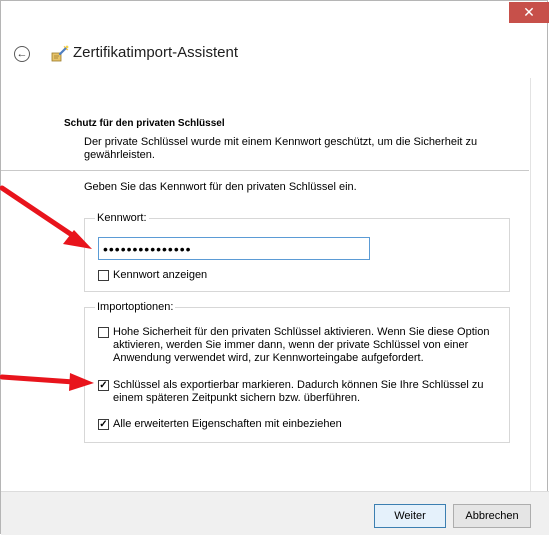  I want to click on back-arrow-icon: ←, so click(22, 53).